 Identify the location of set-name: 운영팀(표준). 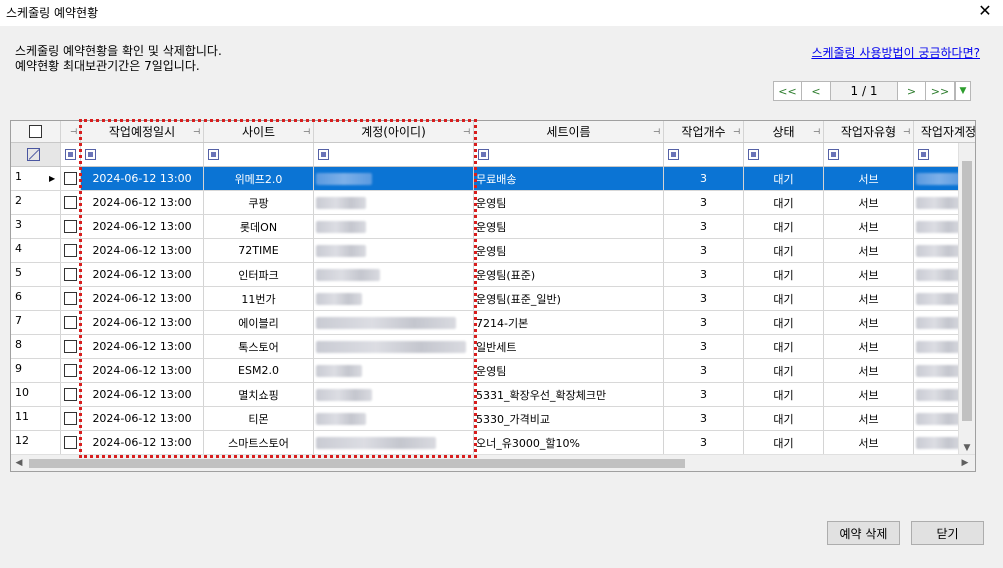
(569, 274).